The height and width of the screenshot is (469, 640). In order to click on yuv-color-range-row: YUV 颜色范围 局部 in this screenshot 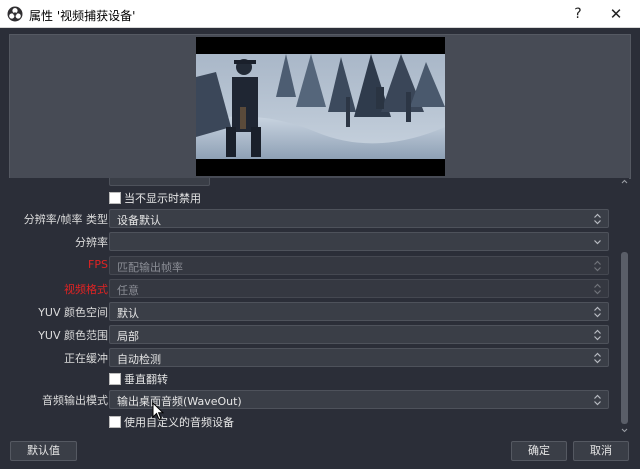, I will do `click(313, 335)`.